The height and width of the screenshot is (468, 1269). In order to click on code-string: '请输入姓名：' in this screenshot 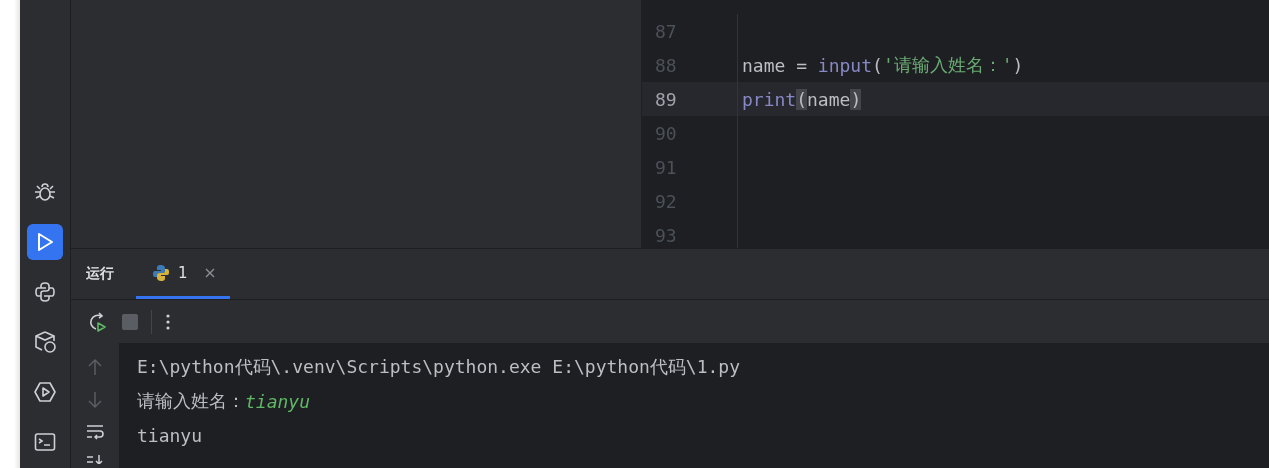, I will do `click(947, 65)`.